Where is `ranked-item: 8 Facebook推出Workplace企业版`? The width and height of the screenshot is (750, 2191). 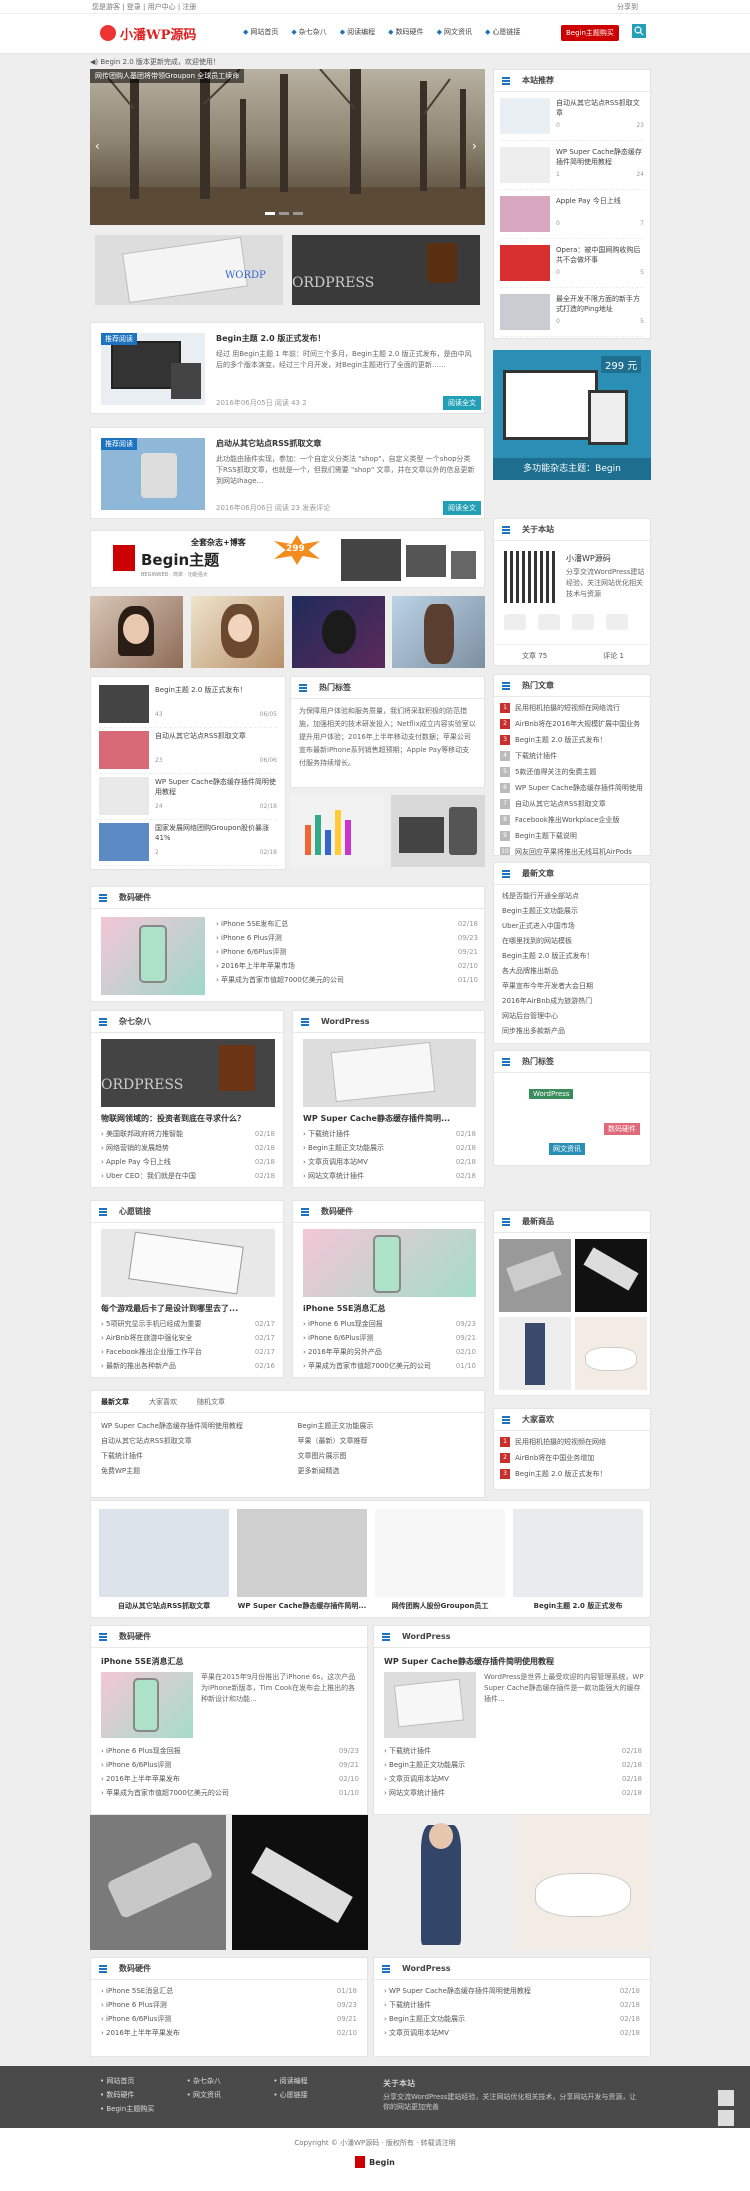 ranked-item: 8 Facebook推出Workplace企业版 is located at coordinates (572, 820).